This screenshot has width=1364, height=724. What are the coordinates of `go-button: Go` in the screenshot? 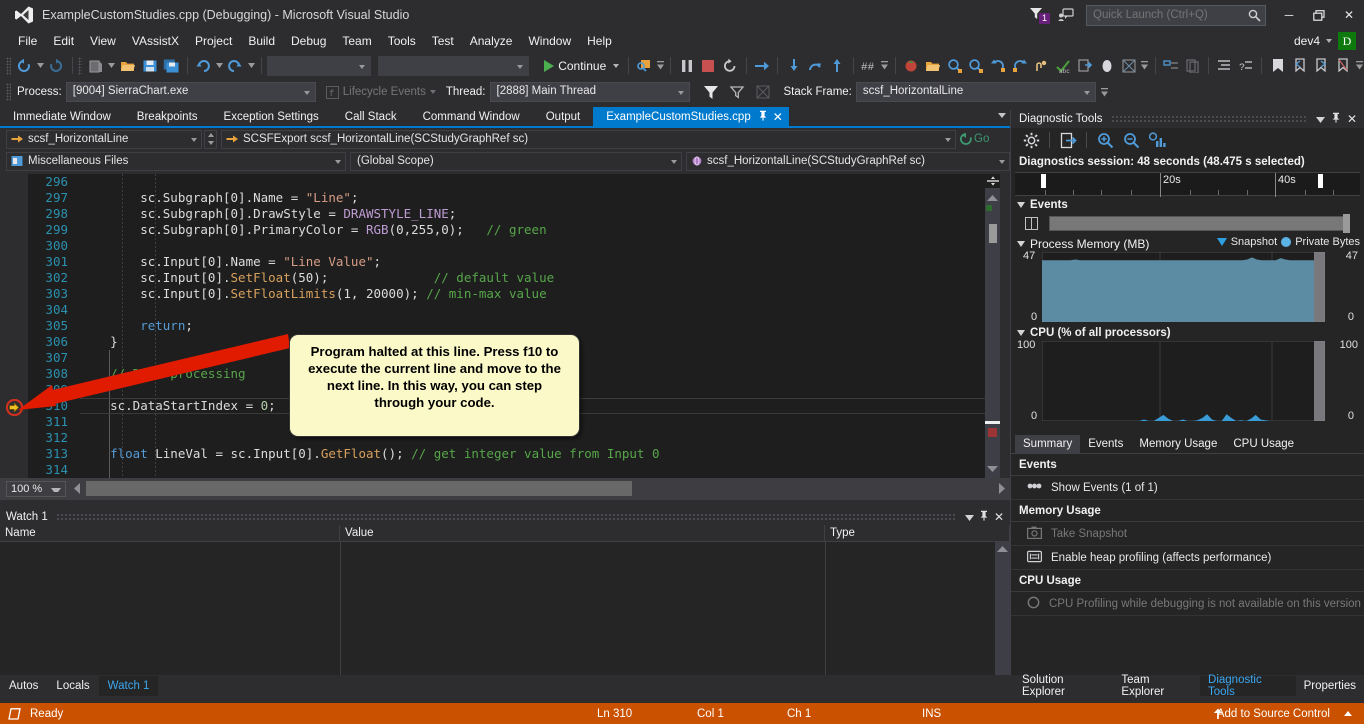 It's located at (974, 139).